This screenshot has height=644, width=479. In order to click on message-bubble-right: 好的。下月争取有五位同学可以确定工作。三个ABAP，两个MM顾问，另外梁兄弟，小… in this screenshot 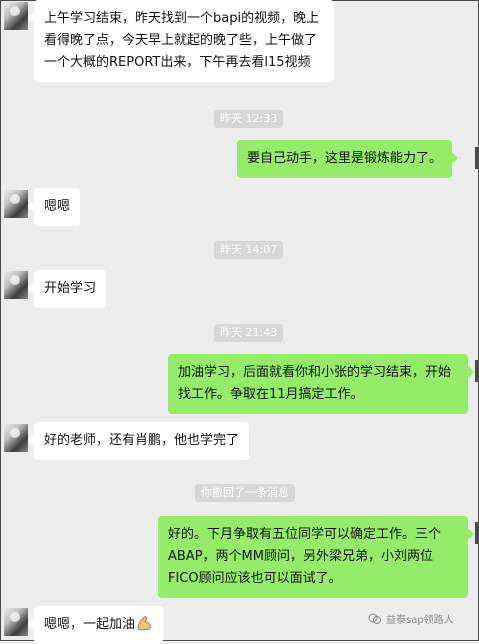, I will do `click(316, 557)`.